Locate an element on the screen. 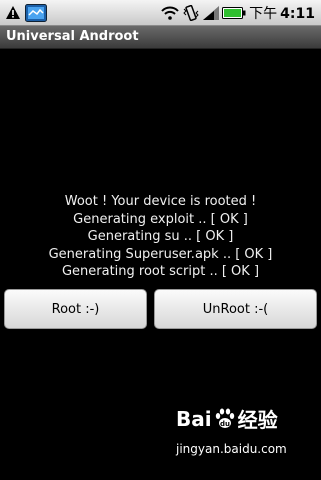 The image size is (321, 480). status-bar: 下午 4:11 is located at coordinates (160, 13).